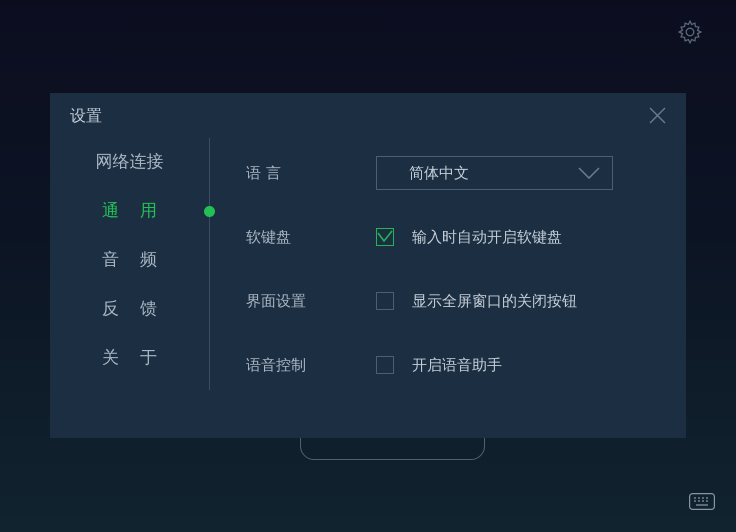 The width and height of the screenshot is (736, 532). What do you see at coordinates (276, 301) in the screenshot?
I see `setting-label: 界面设置` at bounding box center [276, 301].